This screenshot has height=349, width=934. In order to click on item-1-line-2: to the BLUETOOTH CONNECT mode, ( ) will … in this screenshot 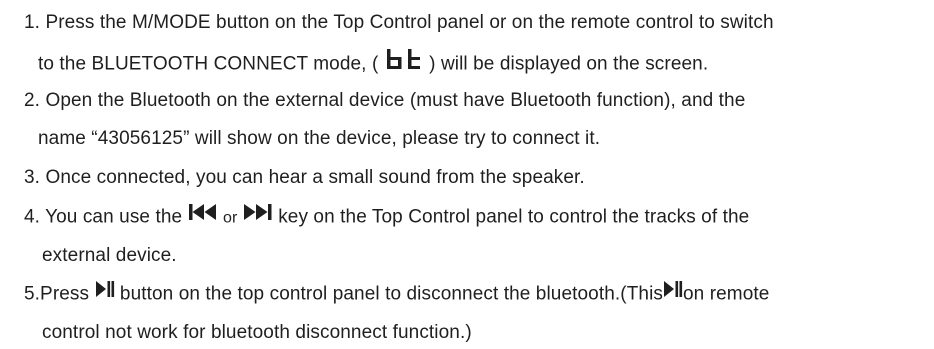, I will do `click(373, 63)`.